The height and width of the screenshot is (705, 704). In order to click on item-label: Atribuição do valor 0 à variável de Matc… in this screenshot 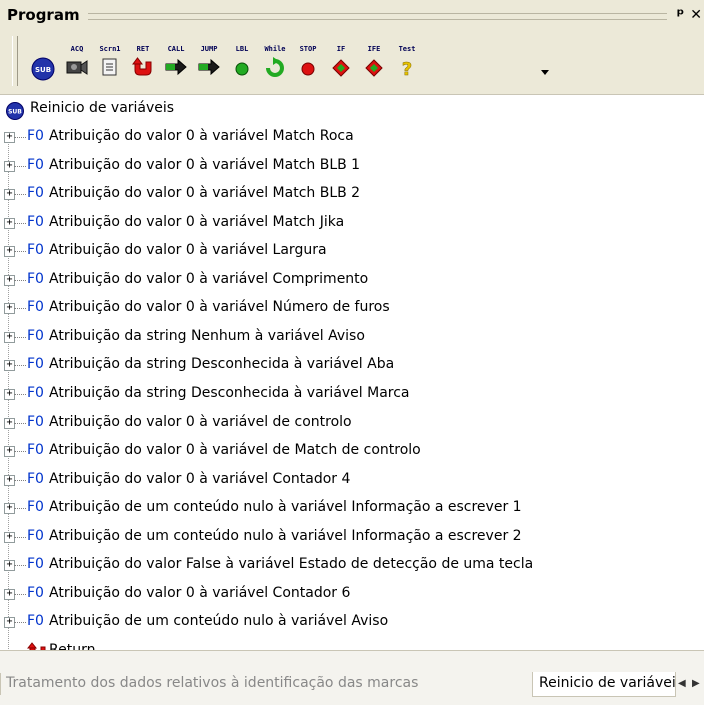, I will do `click(235, 450)`.